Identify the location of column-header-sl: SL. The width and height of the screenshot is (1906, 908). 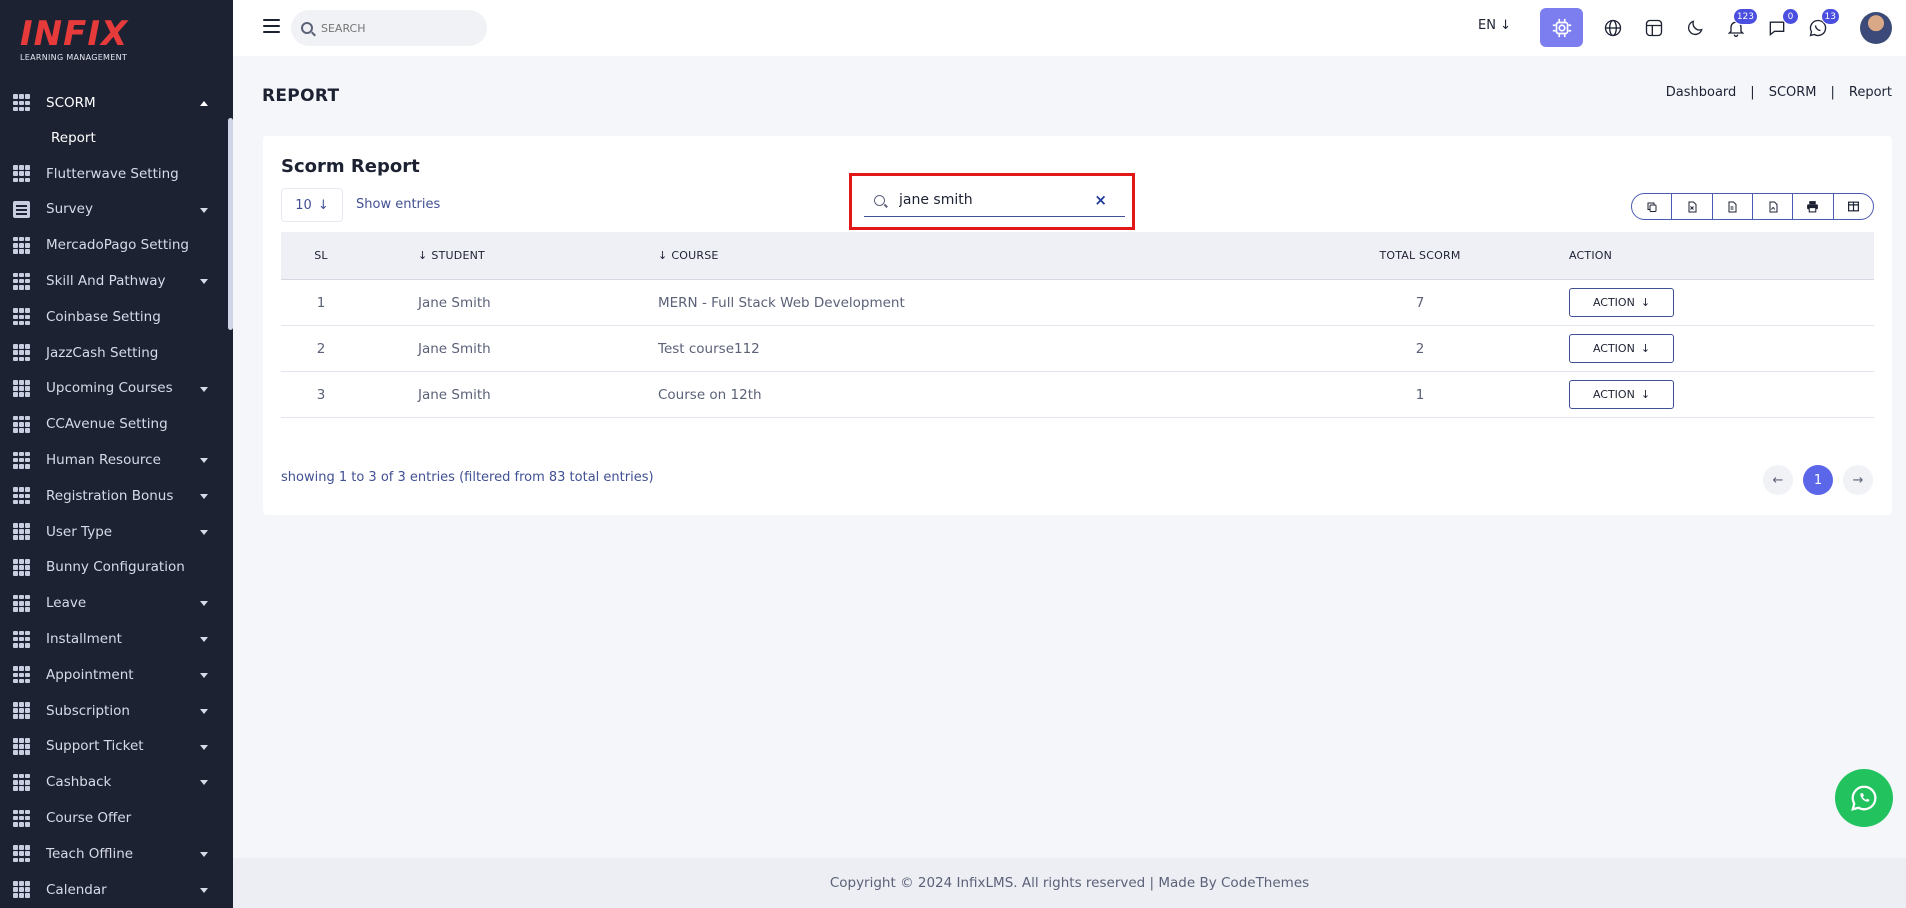
(321, 255).